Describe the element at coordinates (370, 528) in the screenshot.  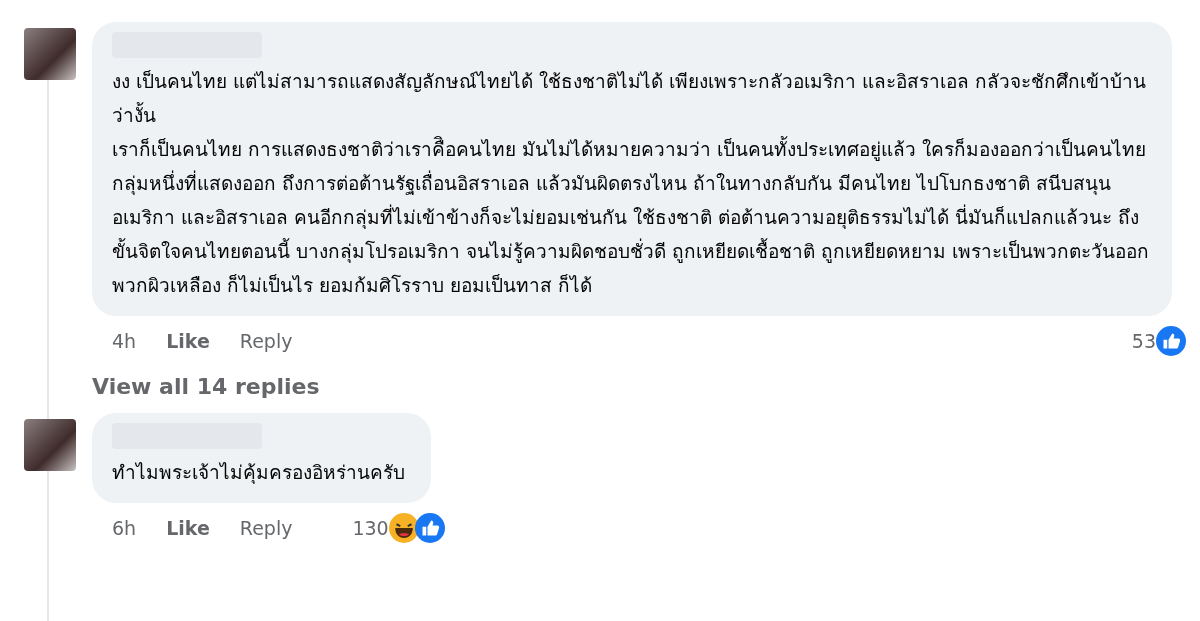
I see `reaction-count: 130` at that location.